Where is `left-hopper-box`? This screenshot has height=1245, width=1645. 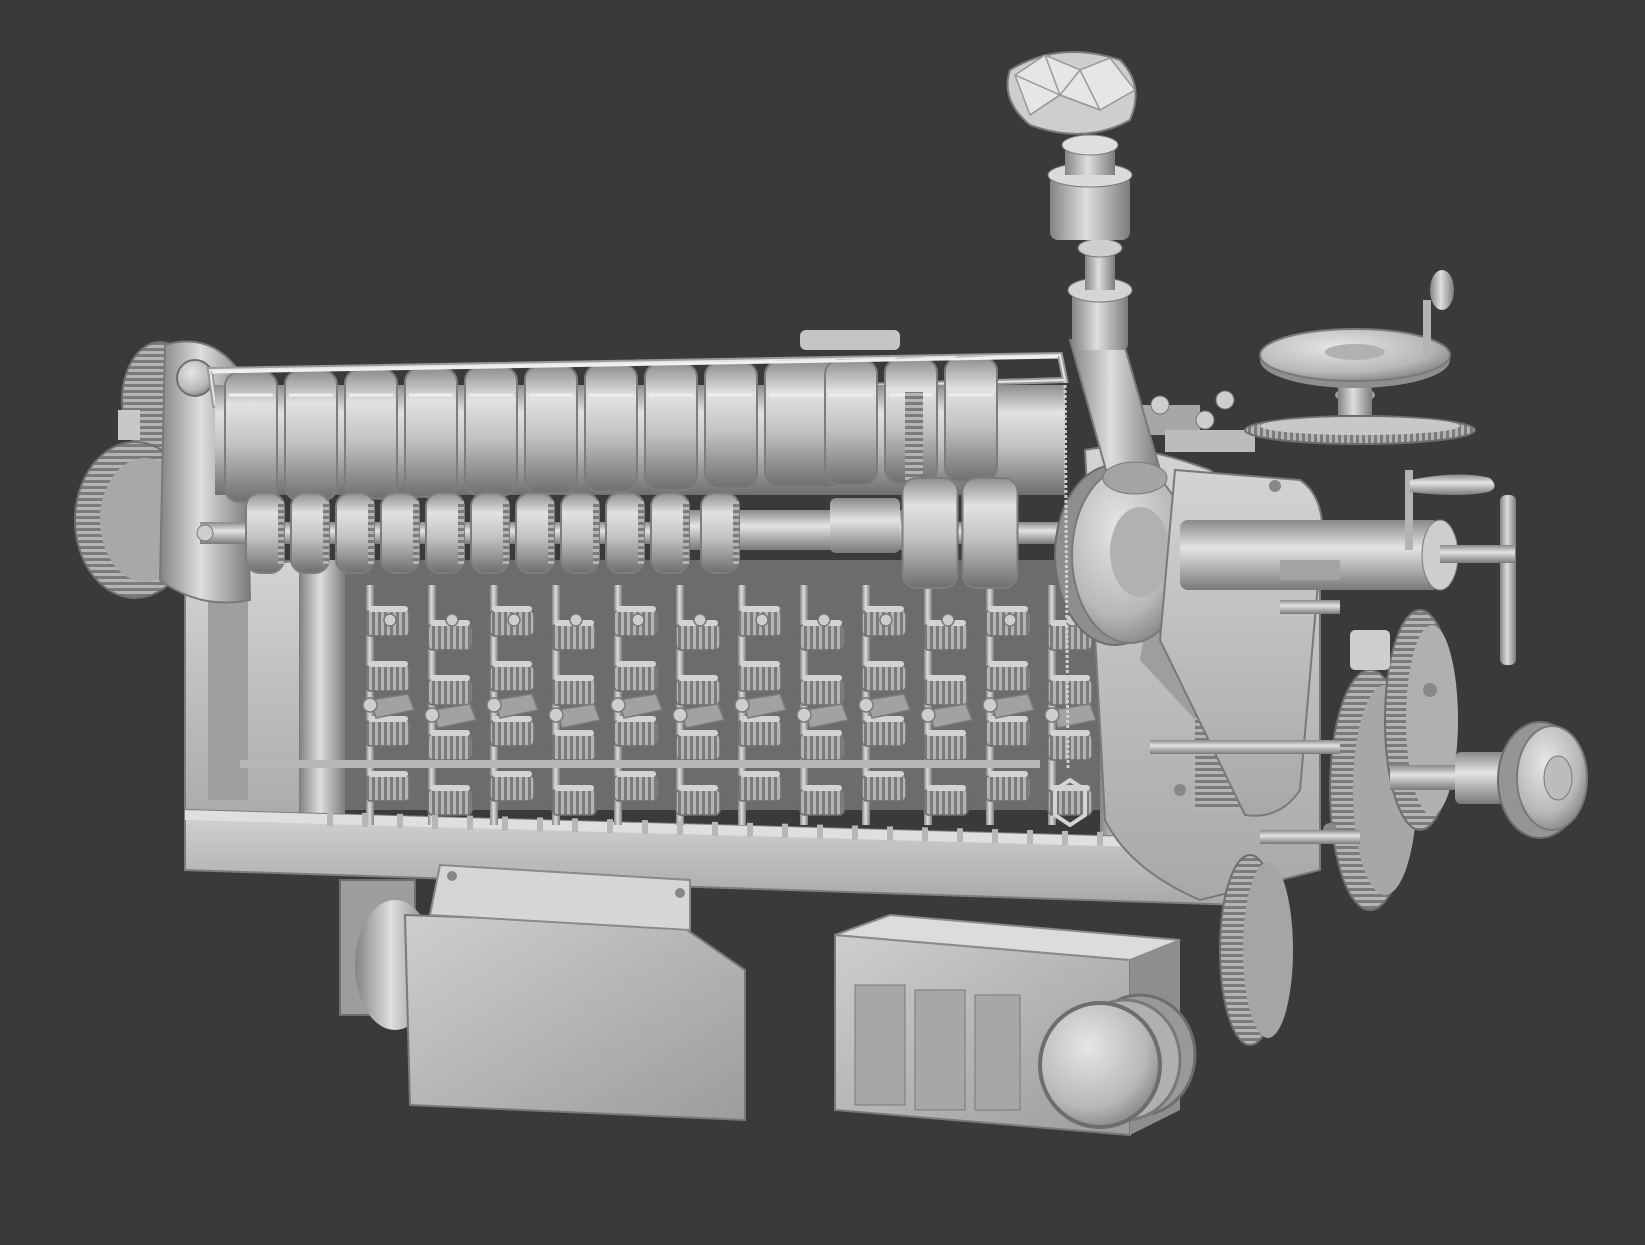 left-hopper-box is located at coordinates (542, 992).